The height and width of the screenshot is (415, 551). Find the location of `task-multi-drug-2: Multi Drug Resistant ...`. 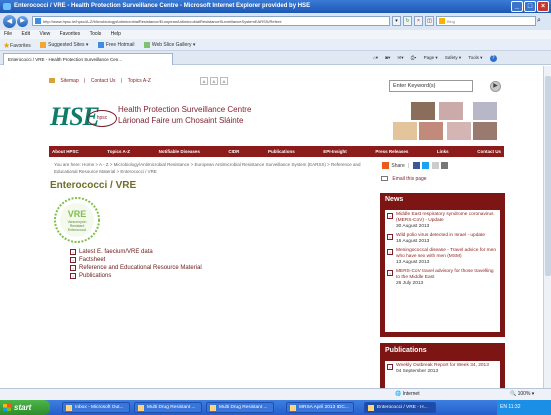

task-multi-drug-2: Multi Drug Resistant ... is located at coordinates (240, 407).